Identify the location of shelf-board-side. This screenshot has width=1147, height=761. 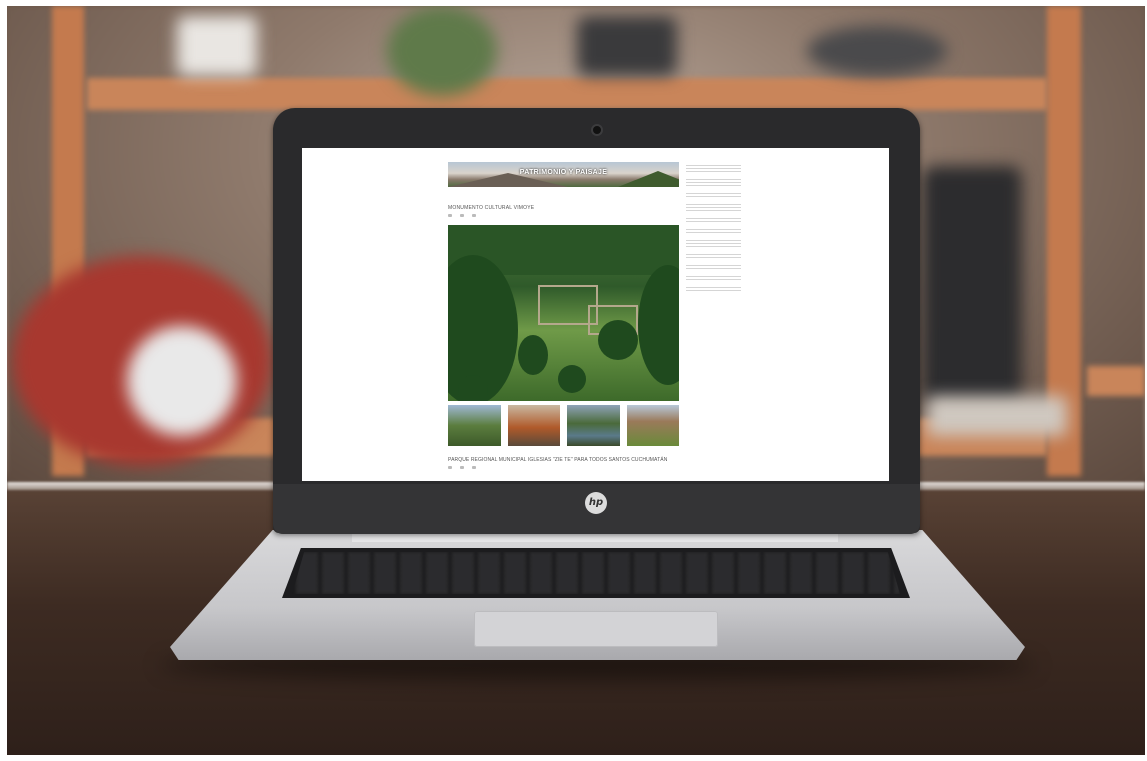
(1116, 381).